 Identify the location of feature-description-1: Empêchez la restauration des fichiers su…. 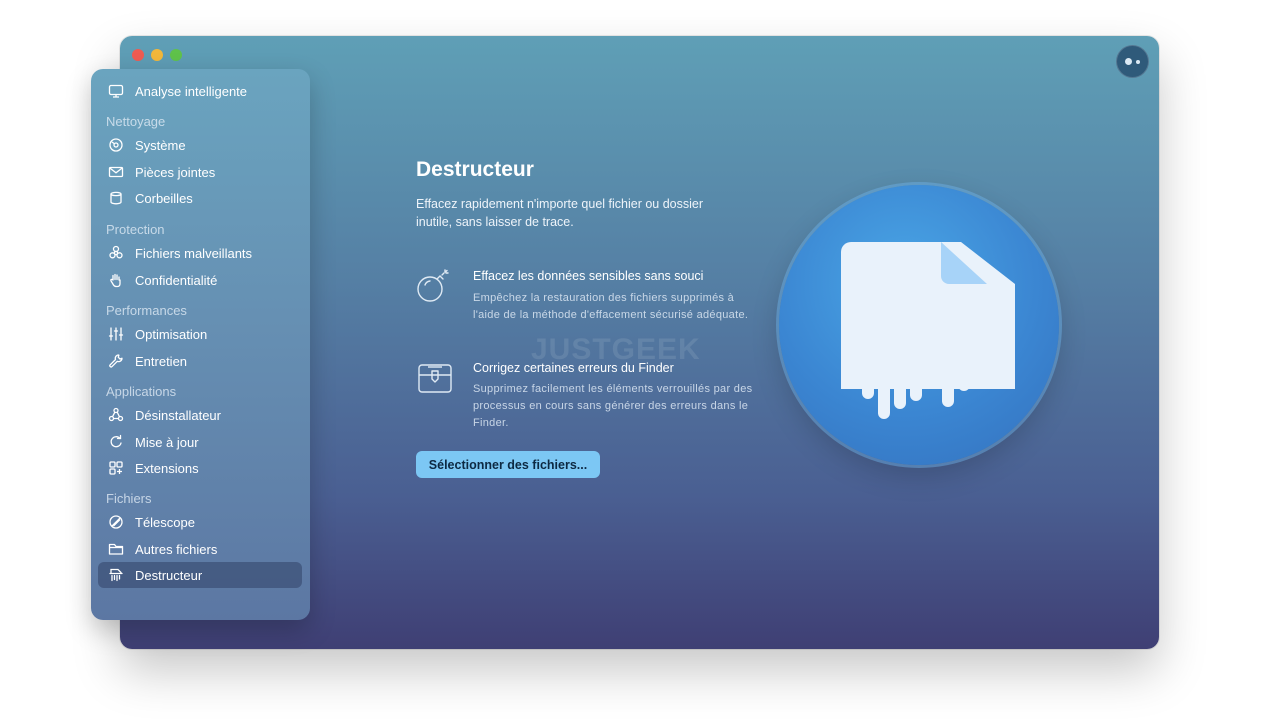
(611, 306).